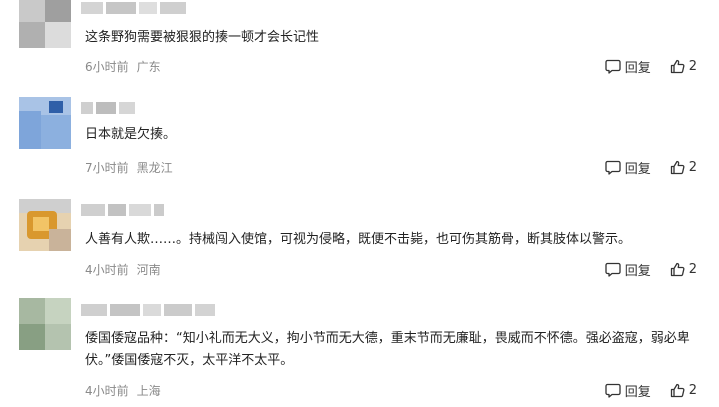 The width and height of the screenshot is (719, 407). I want to click on comment-text: 日本就是欠揍。, so click(131, 134).